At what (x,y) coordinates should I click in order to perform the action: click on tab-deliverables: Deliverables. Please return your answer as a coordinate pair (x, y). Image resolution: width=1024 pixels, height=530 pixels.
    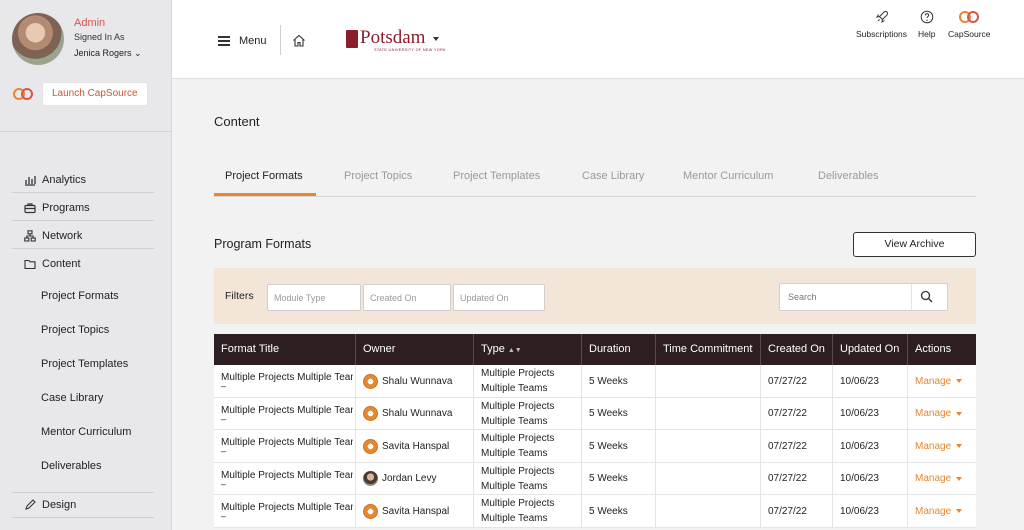
    Looking at the image, I should click on (848, 176).